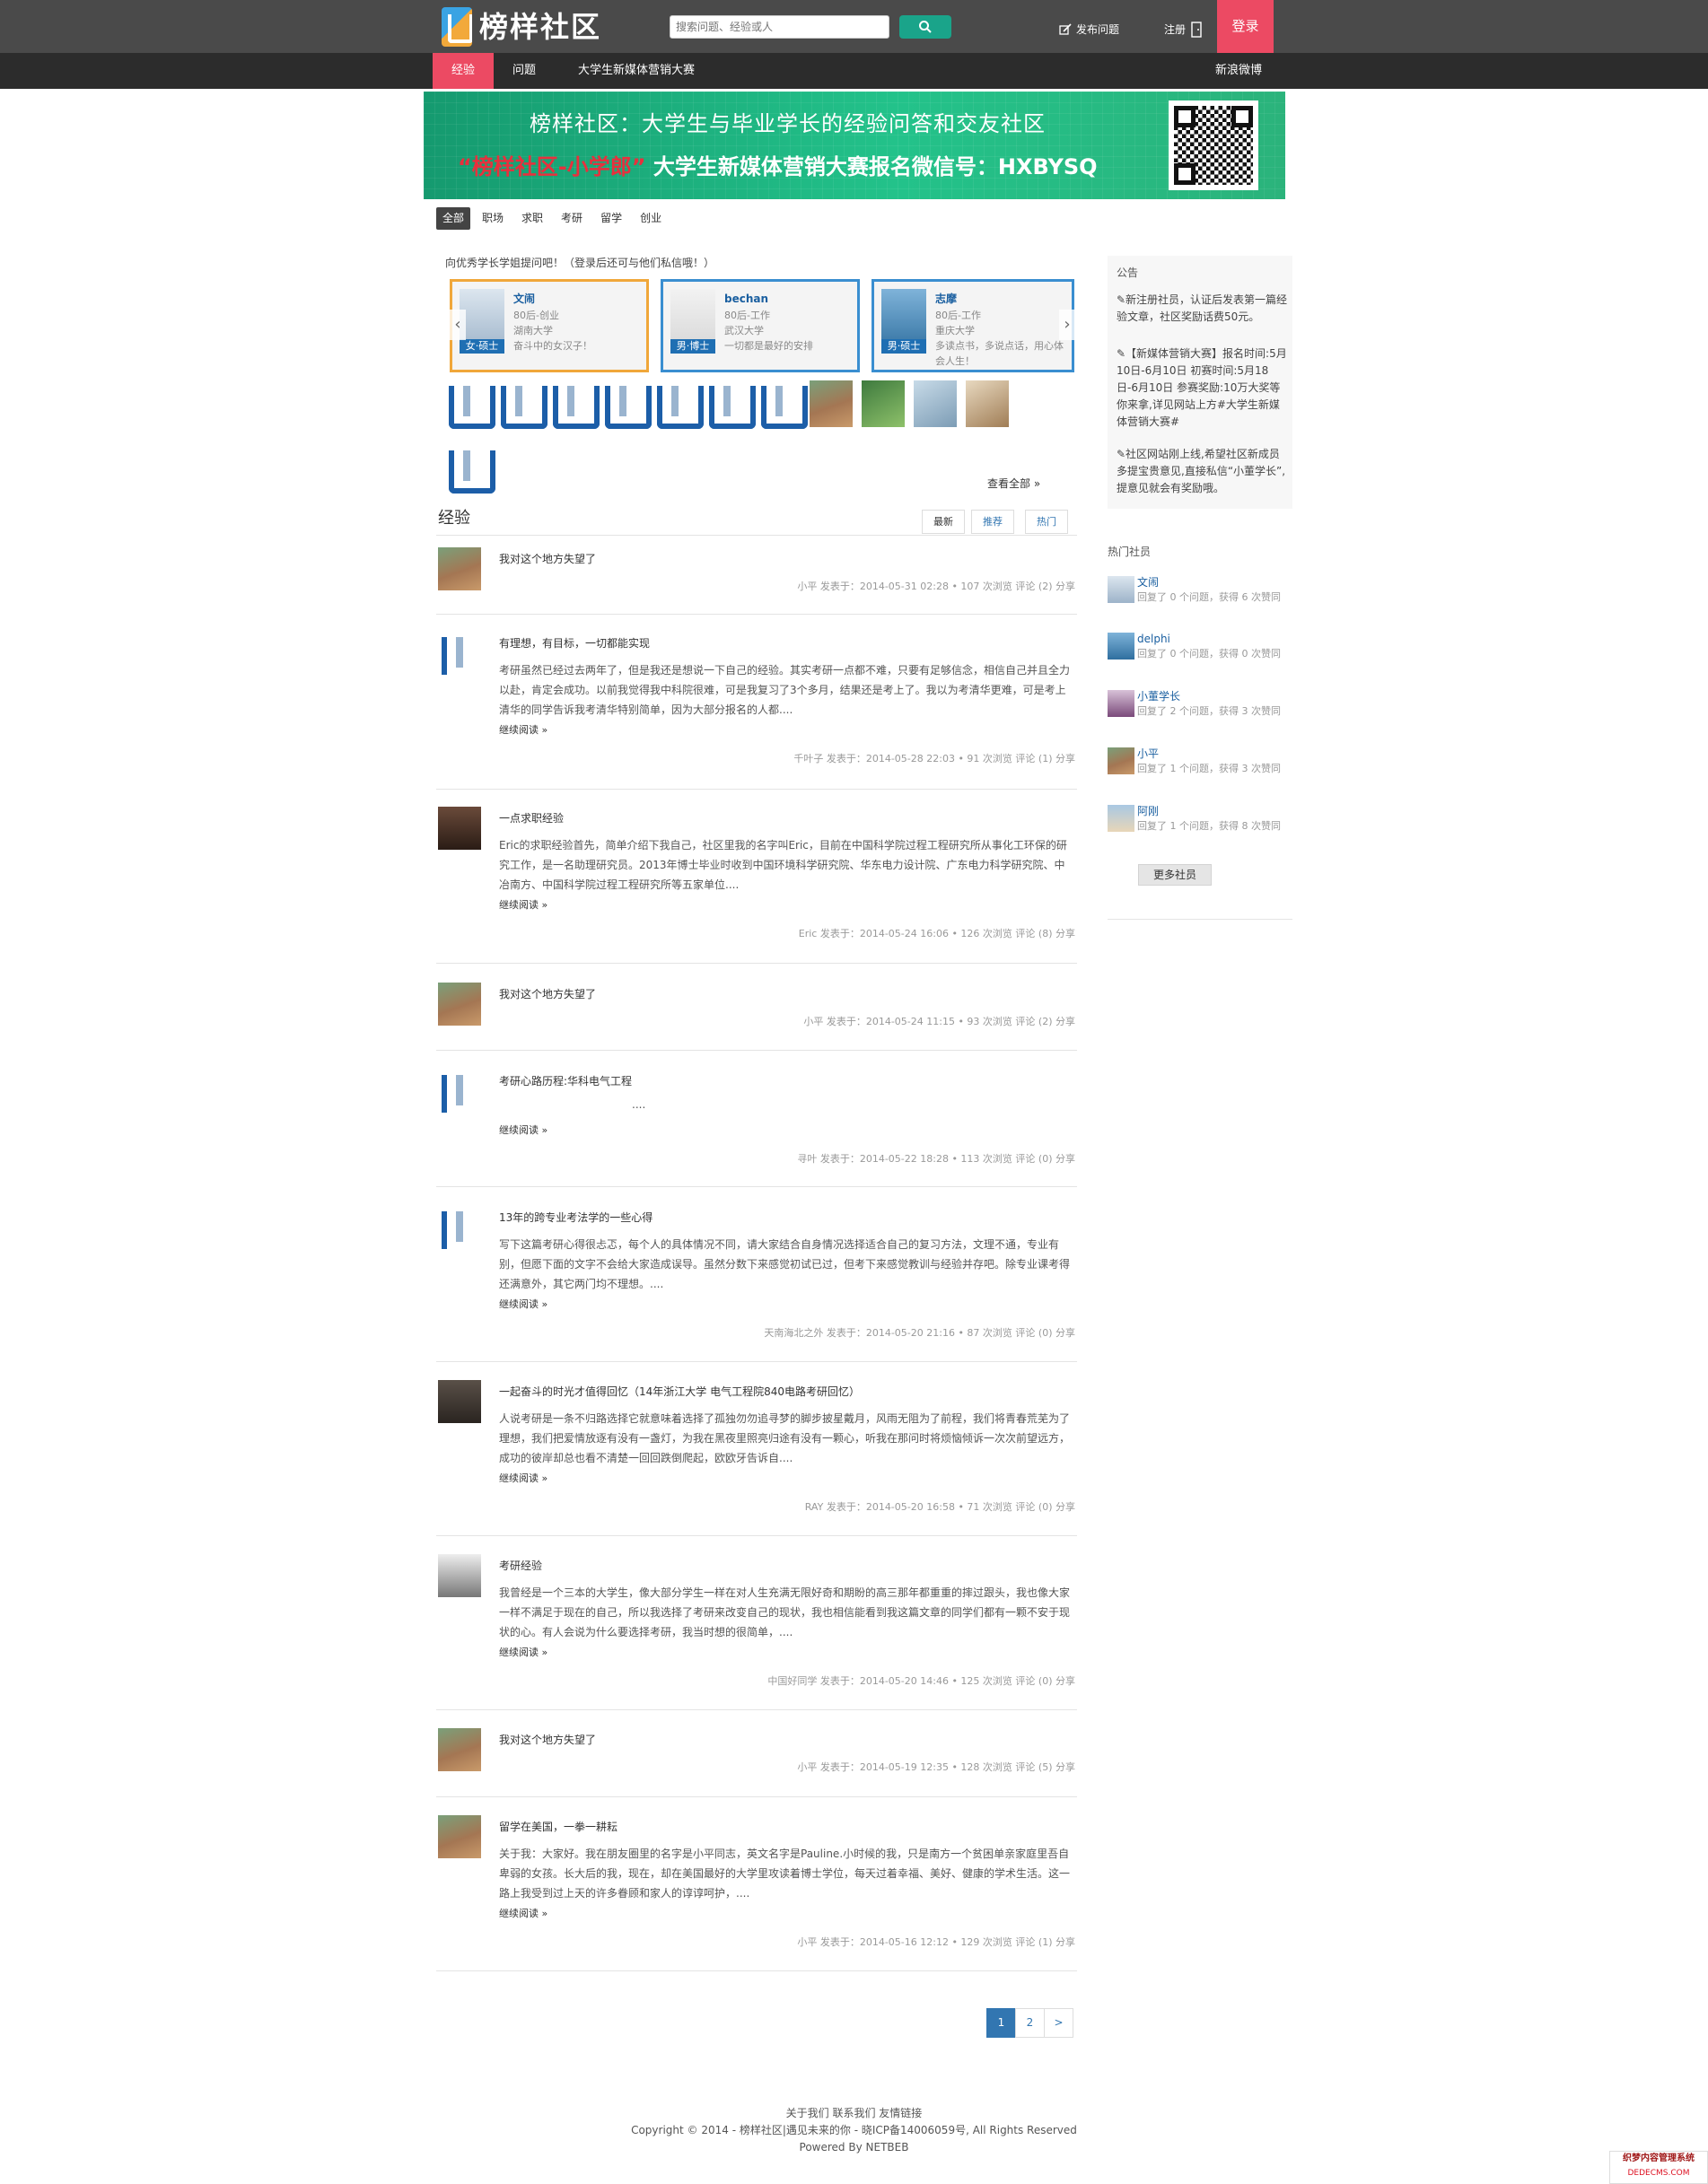 The image size is (1708, 2184). Describe the element at coordinates (611, 218) in the screenshot. I see `category-tab-abroad: 留学` at that location.